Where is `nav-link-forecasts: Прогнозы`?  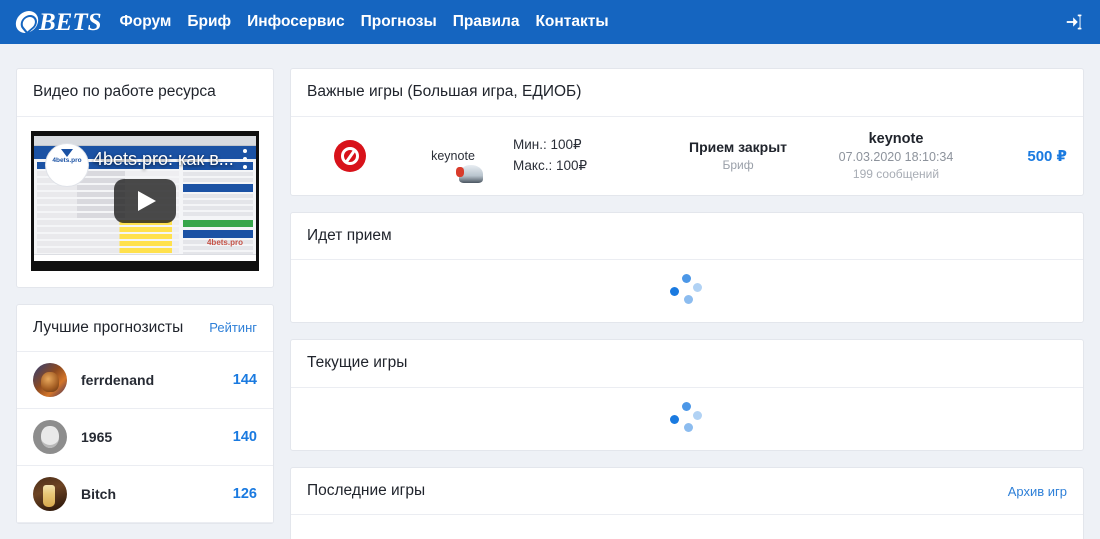 nav-link-forecasts: Прогнозы is located at coordinates (399, 22).